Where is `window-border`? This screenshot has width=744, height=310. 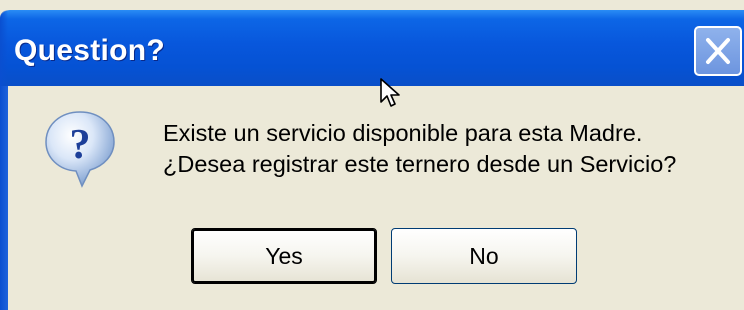 window-border is located at coordinates (4, 198).